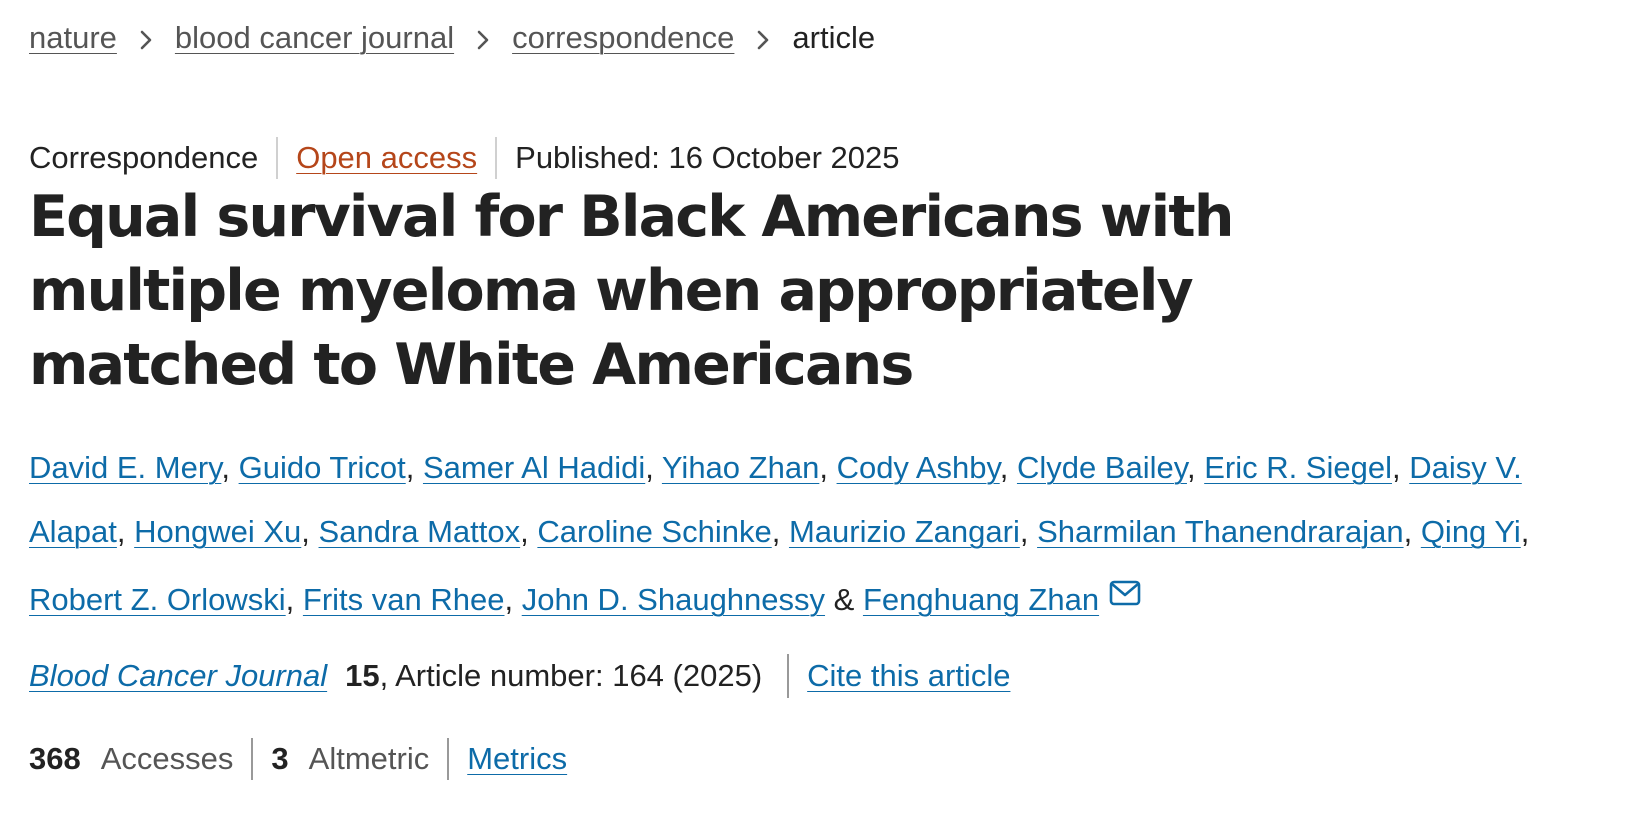 Image resolution: width=1650 pixels, height=840 pixels. Describe the element at coordinates (157, 599) in the screenshot. I see `author-link: Robert Z. Orlowski` at that location.